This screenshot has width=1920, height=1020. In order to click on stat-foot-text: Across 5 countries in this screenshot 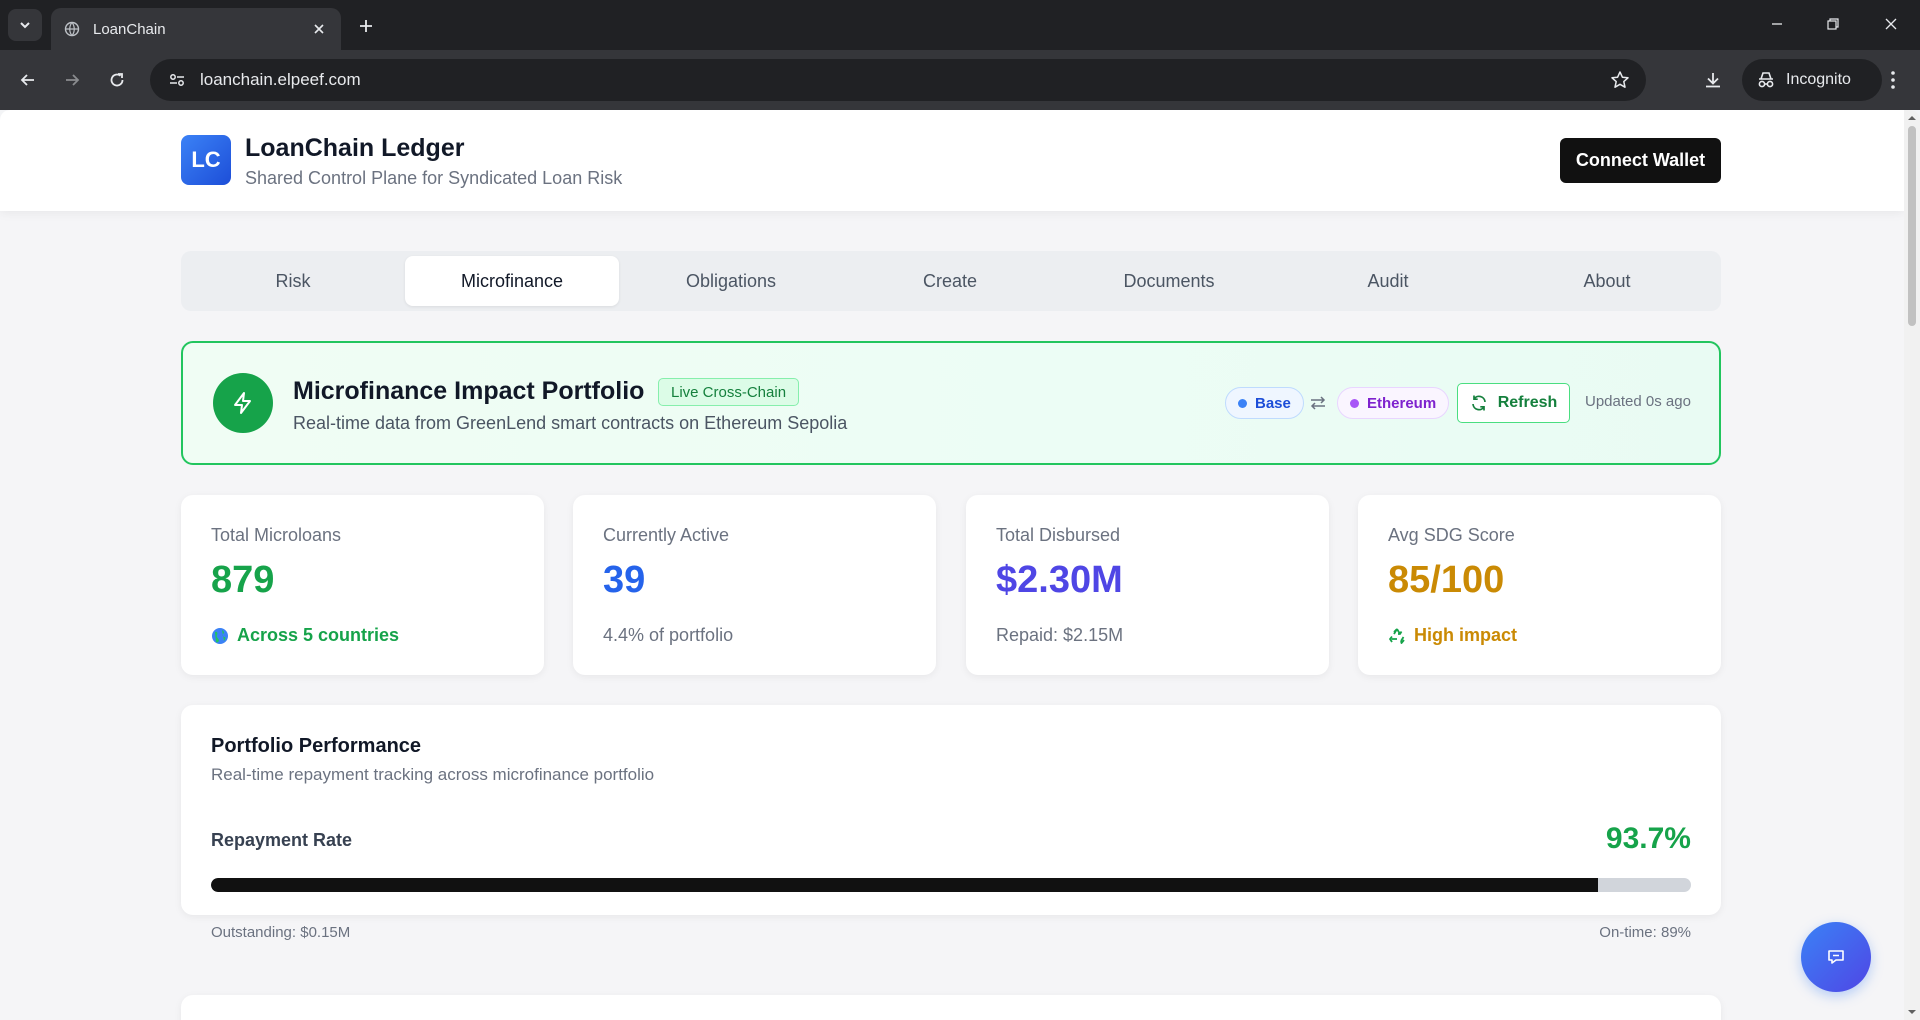, I will do `click(318, 635)`.